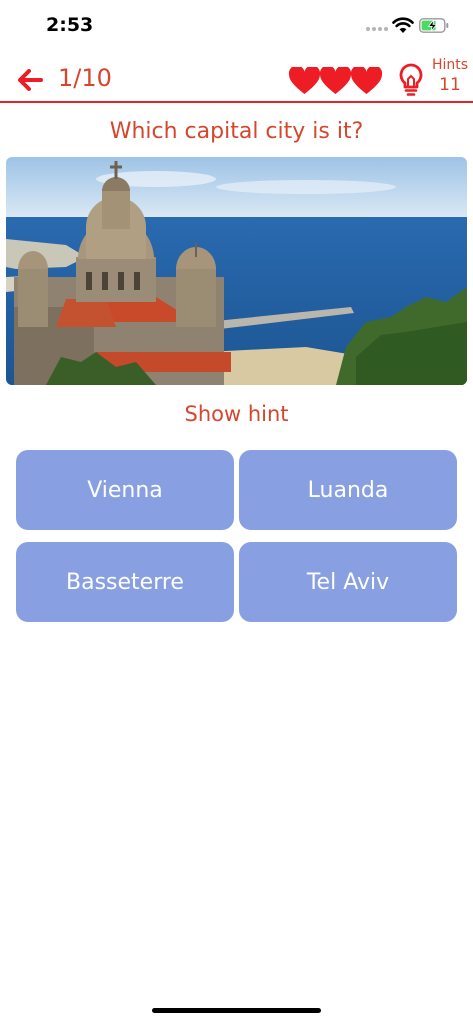 Image resolution: width=473 pixels, height=1024 pixels. What do you see at coordinates (236, 414) in the screenshot?
I see `show-hint-link: Show hint` at bounding box center [236, 414].